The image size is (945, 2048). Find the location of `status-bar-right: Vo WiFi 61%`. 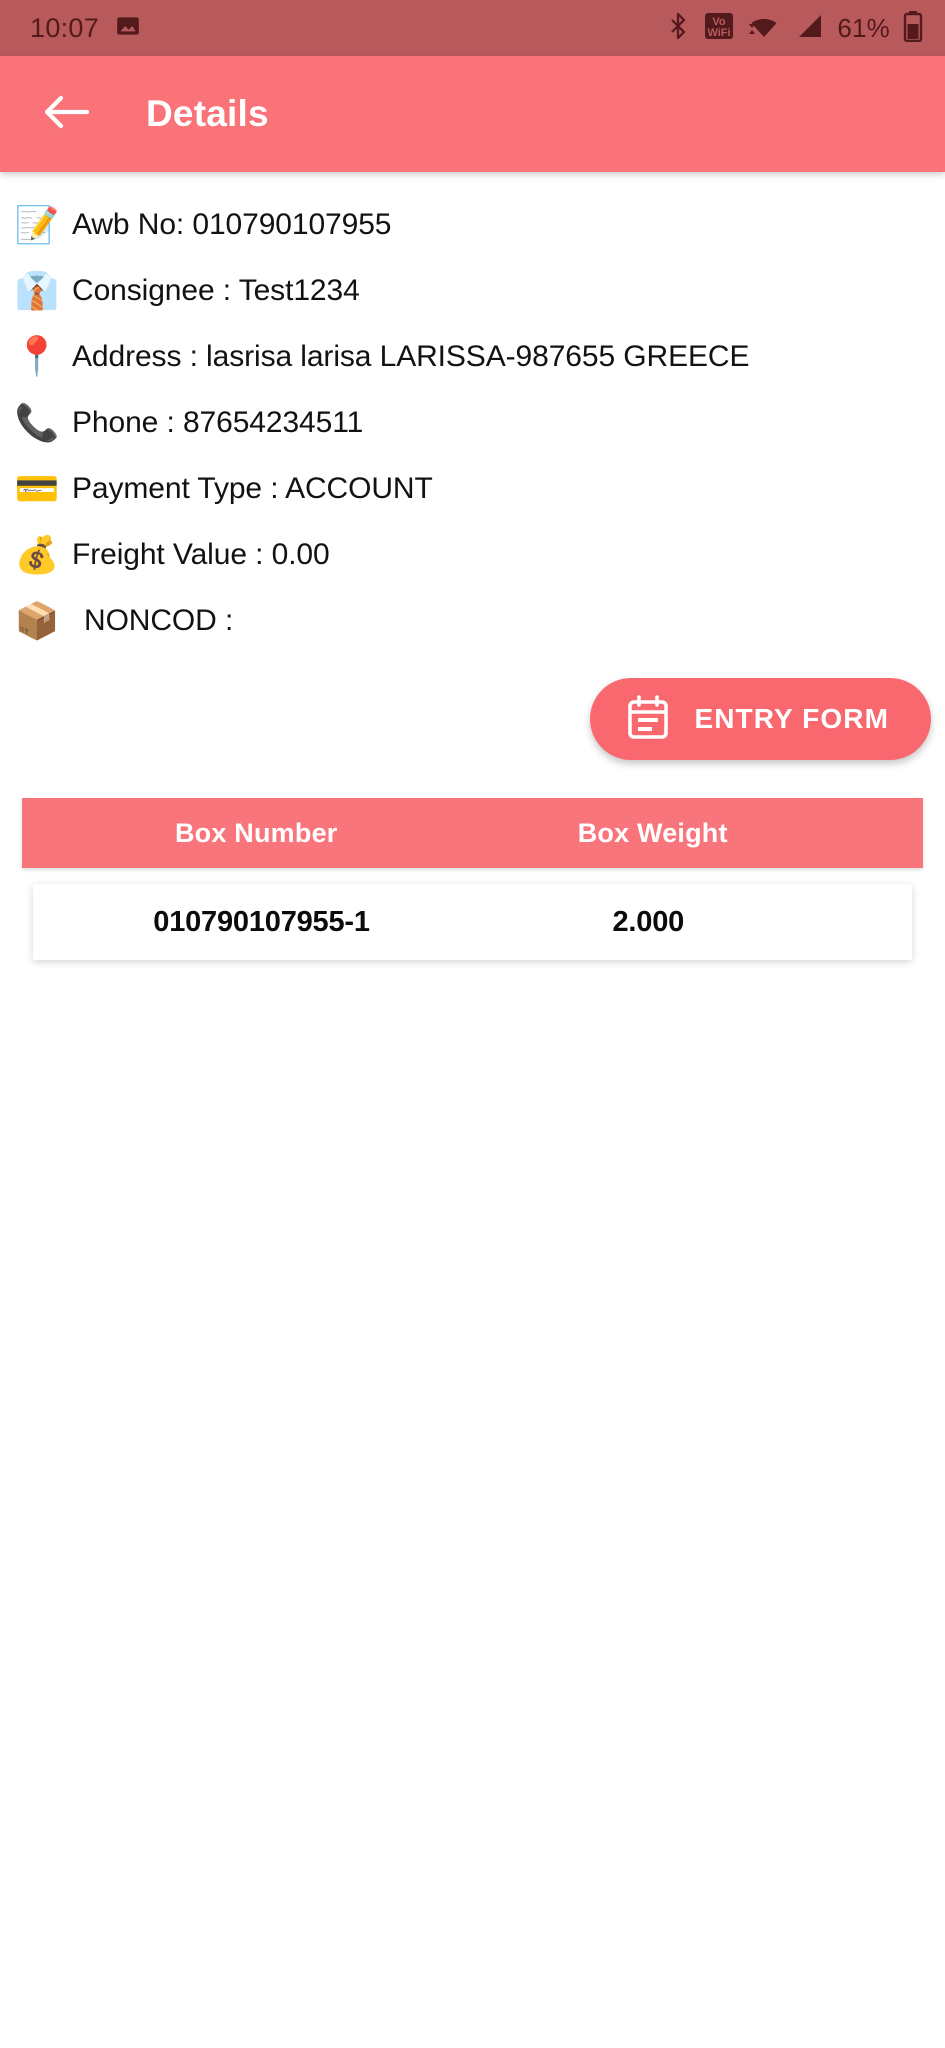

status-bar-right: Vo WiFi 61% is located at coordinates (795, 28).